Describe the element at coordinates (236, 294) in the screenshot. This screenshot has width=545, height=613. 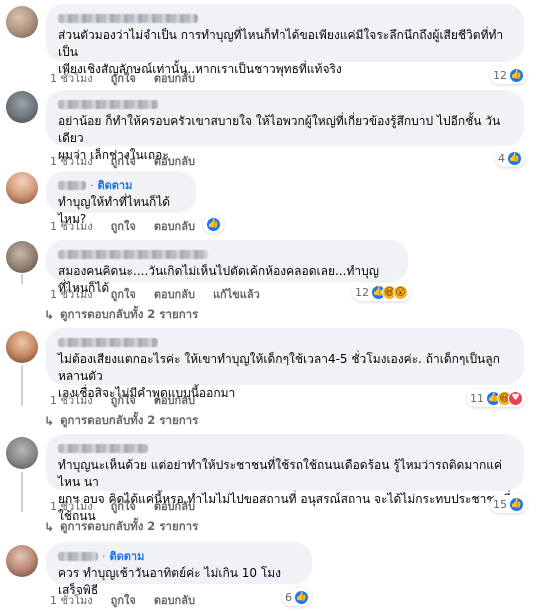
I see `edited-label: แก้ไขแล้ว` at that location.